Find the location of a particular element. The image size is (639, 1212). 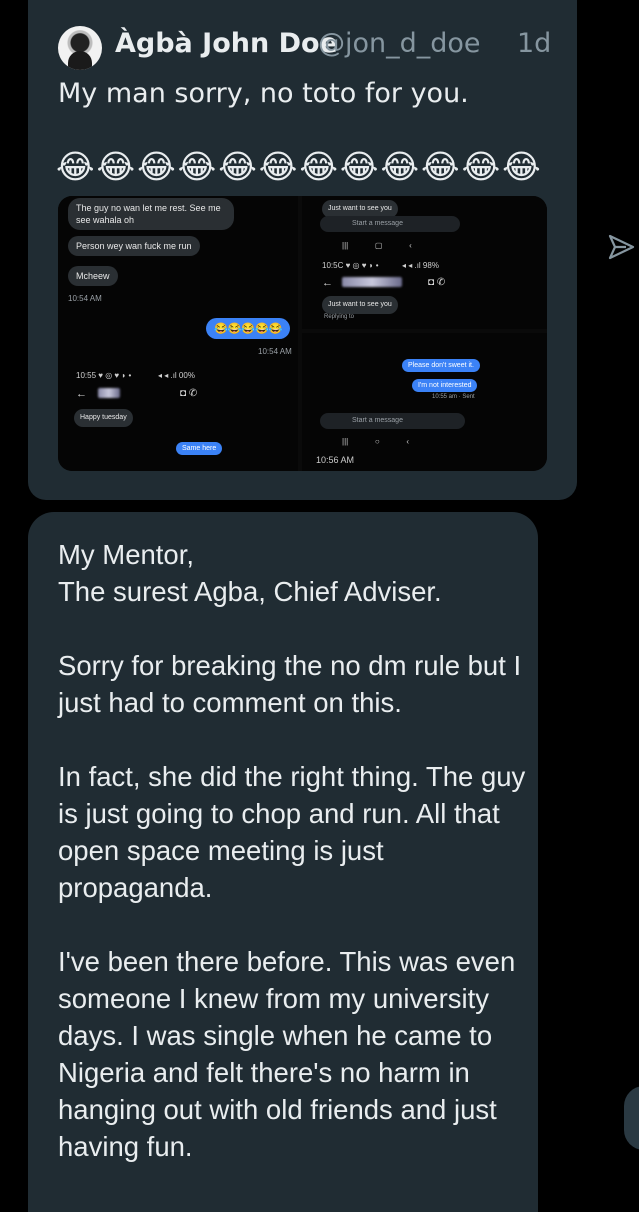

message-bubble: Person wey wan fuck me run is located at coordinates (134, 246).